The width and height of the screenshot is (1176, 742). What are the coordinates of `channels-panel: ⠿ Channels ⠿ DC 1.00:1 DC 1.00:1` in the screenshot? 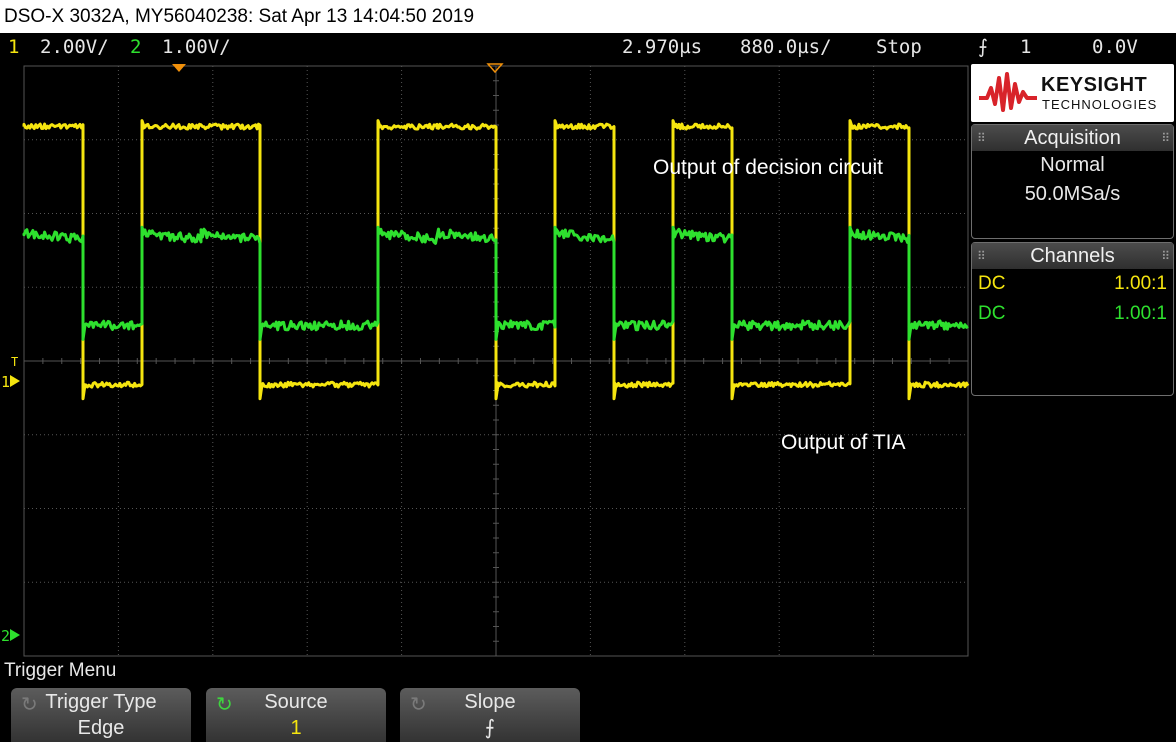 It's located at (1072, 319).